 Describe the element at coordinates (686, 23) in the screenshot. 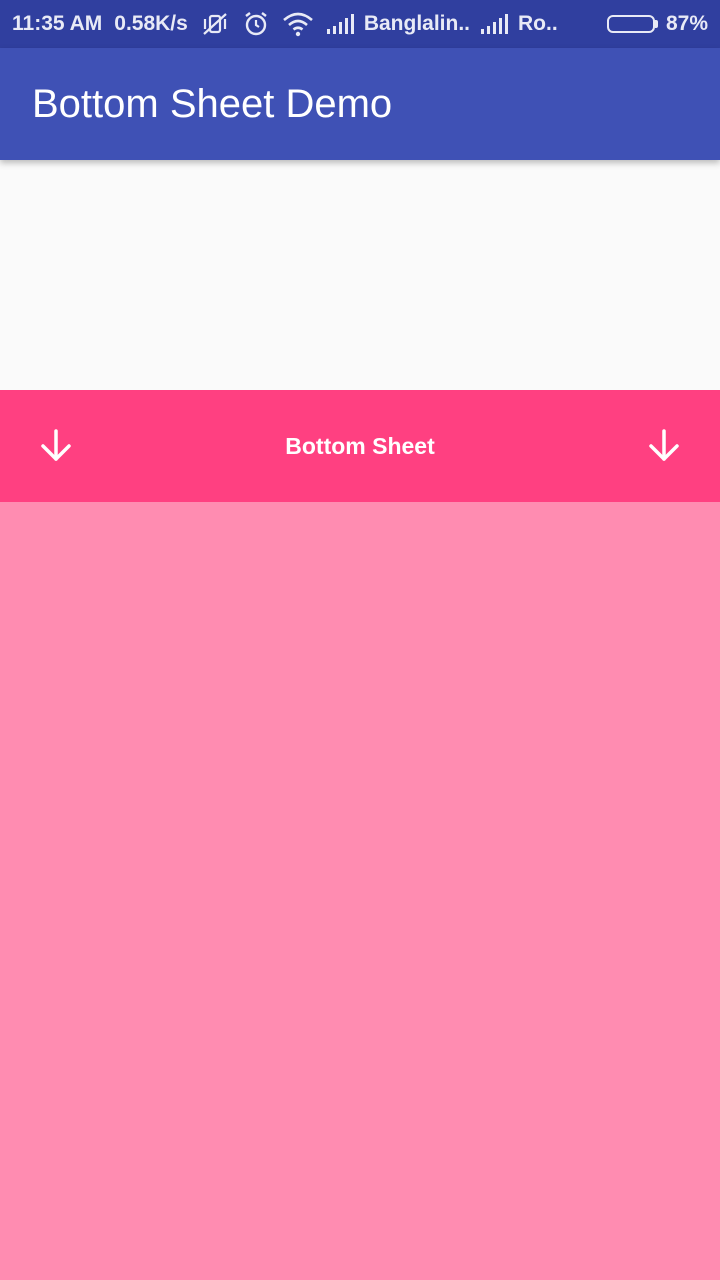

I see `battery-percent: 87%` at that location.